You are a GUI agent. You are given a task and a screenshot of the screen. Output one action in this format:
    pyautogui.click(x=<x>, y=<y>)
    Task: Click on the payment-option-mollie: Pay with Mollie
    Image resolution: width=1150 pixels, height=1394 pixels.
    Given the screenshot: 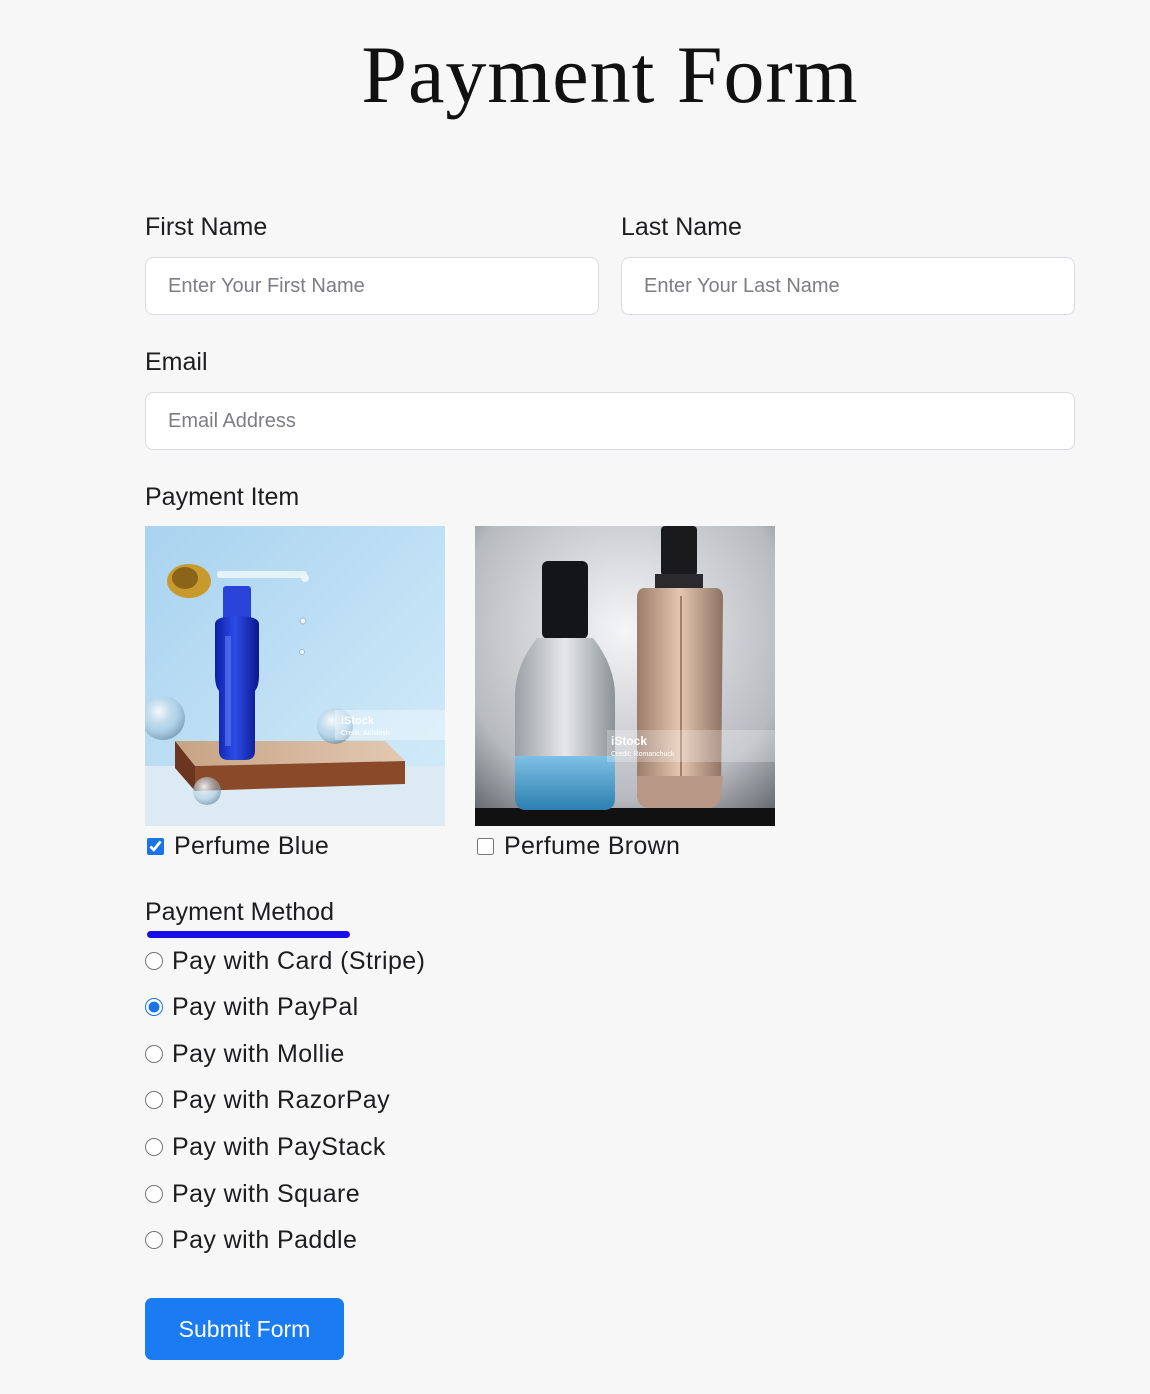 What is the action you would take?
    pyautogui.click(x=245, y=1054)
    